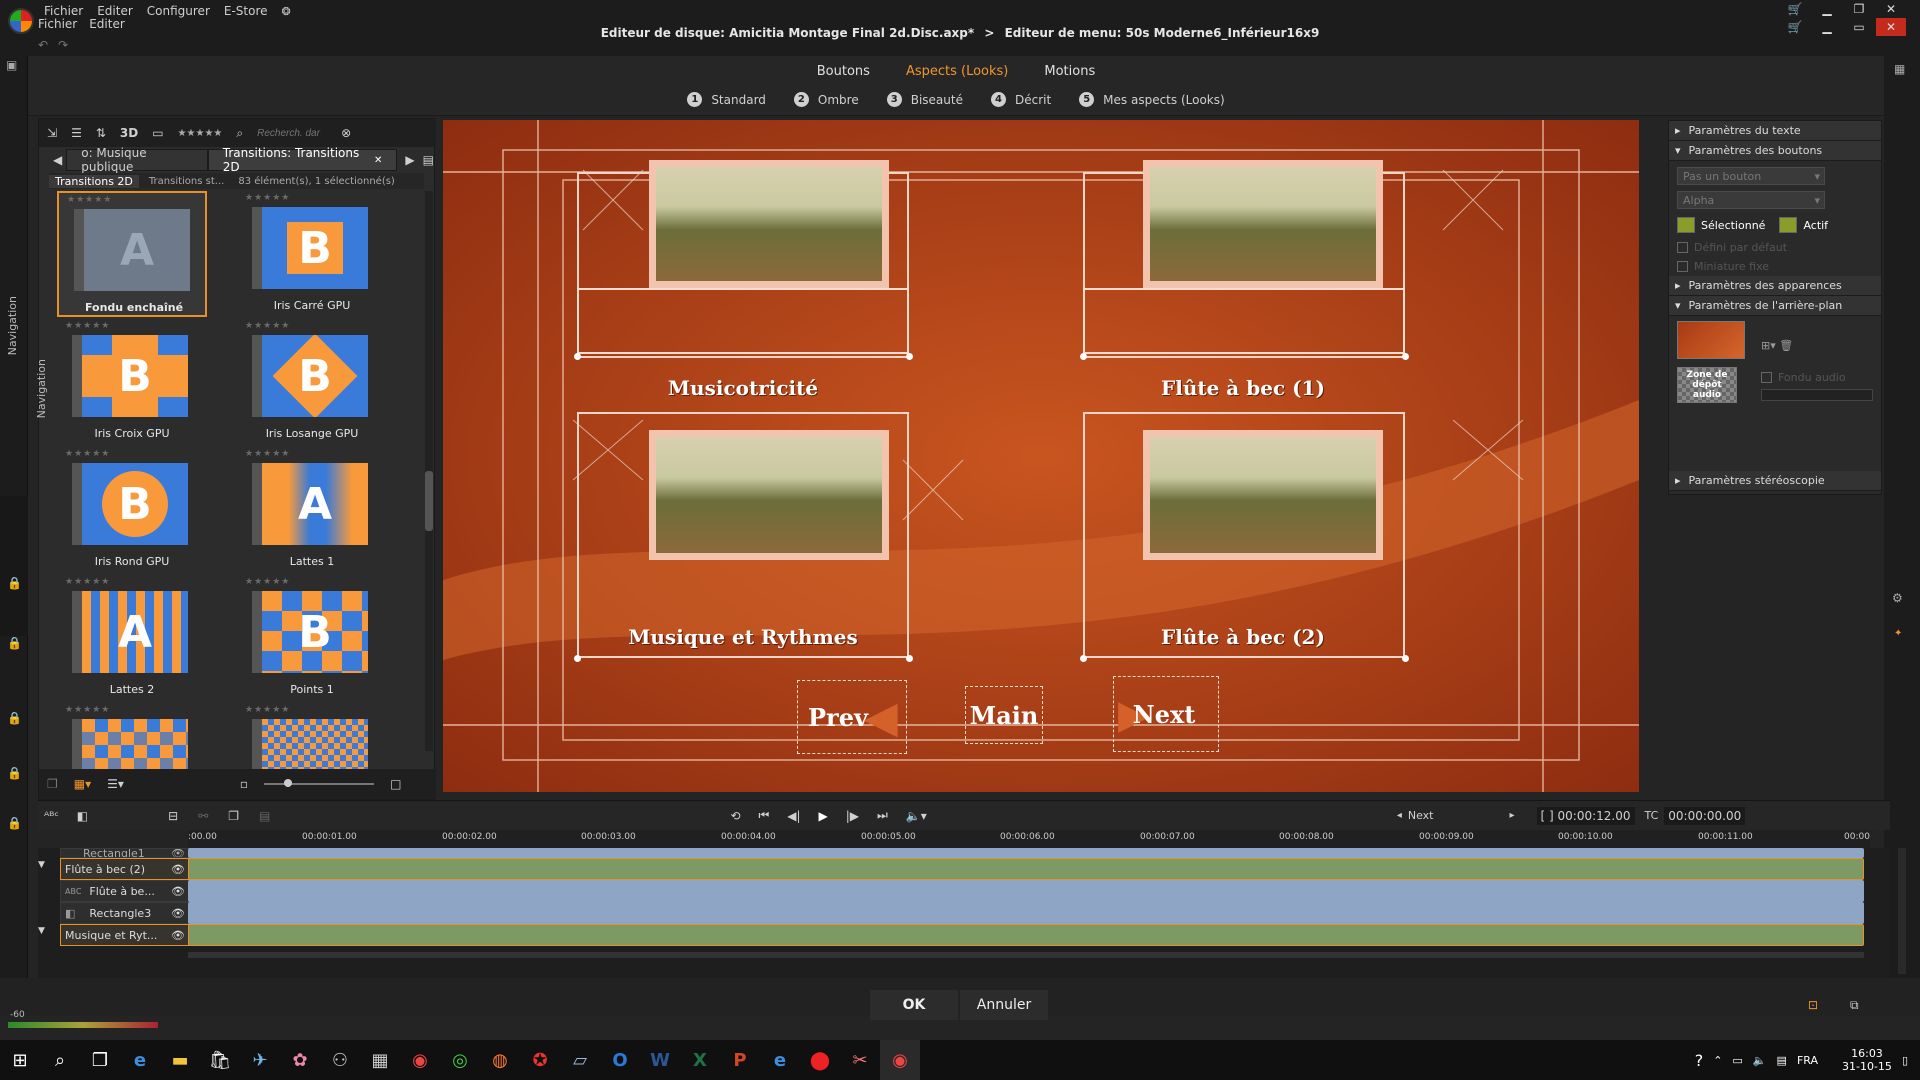  What do you see at coordinates (763, 815) in the screenshot?
I see `go-start-icon: ⏮` at bounding box center [763, 815].